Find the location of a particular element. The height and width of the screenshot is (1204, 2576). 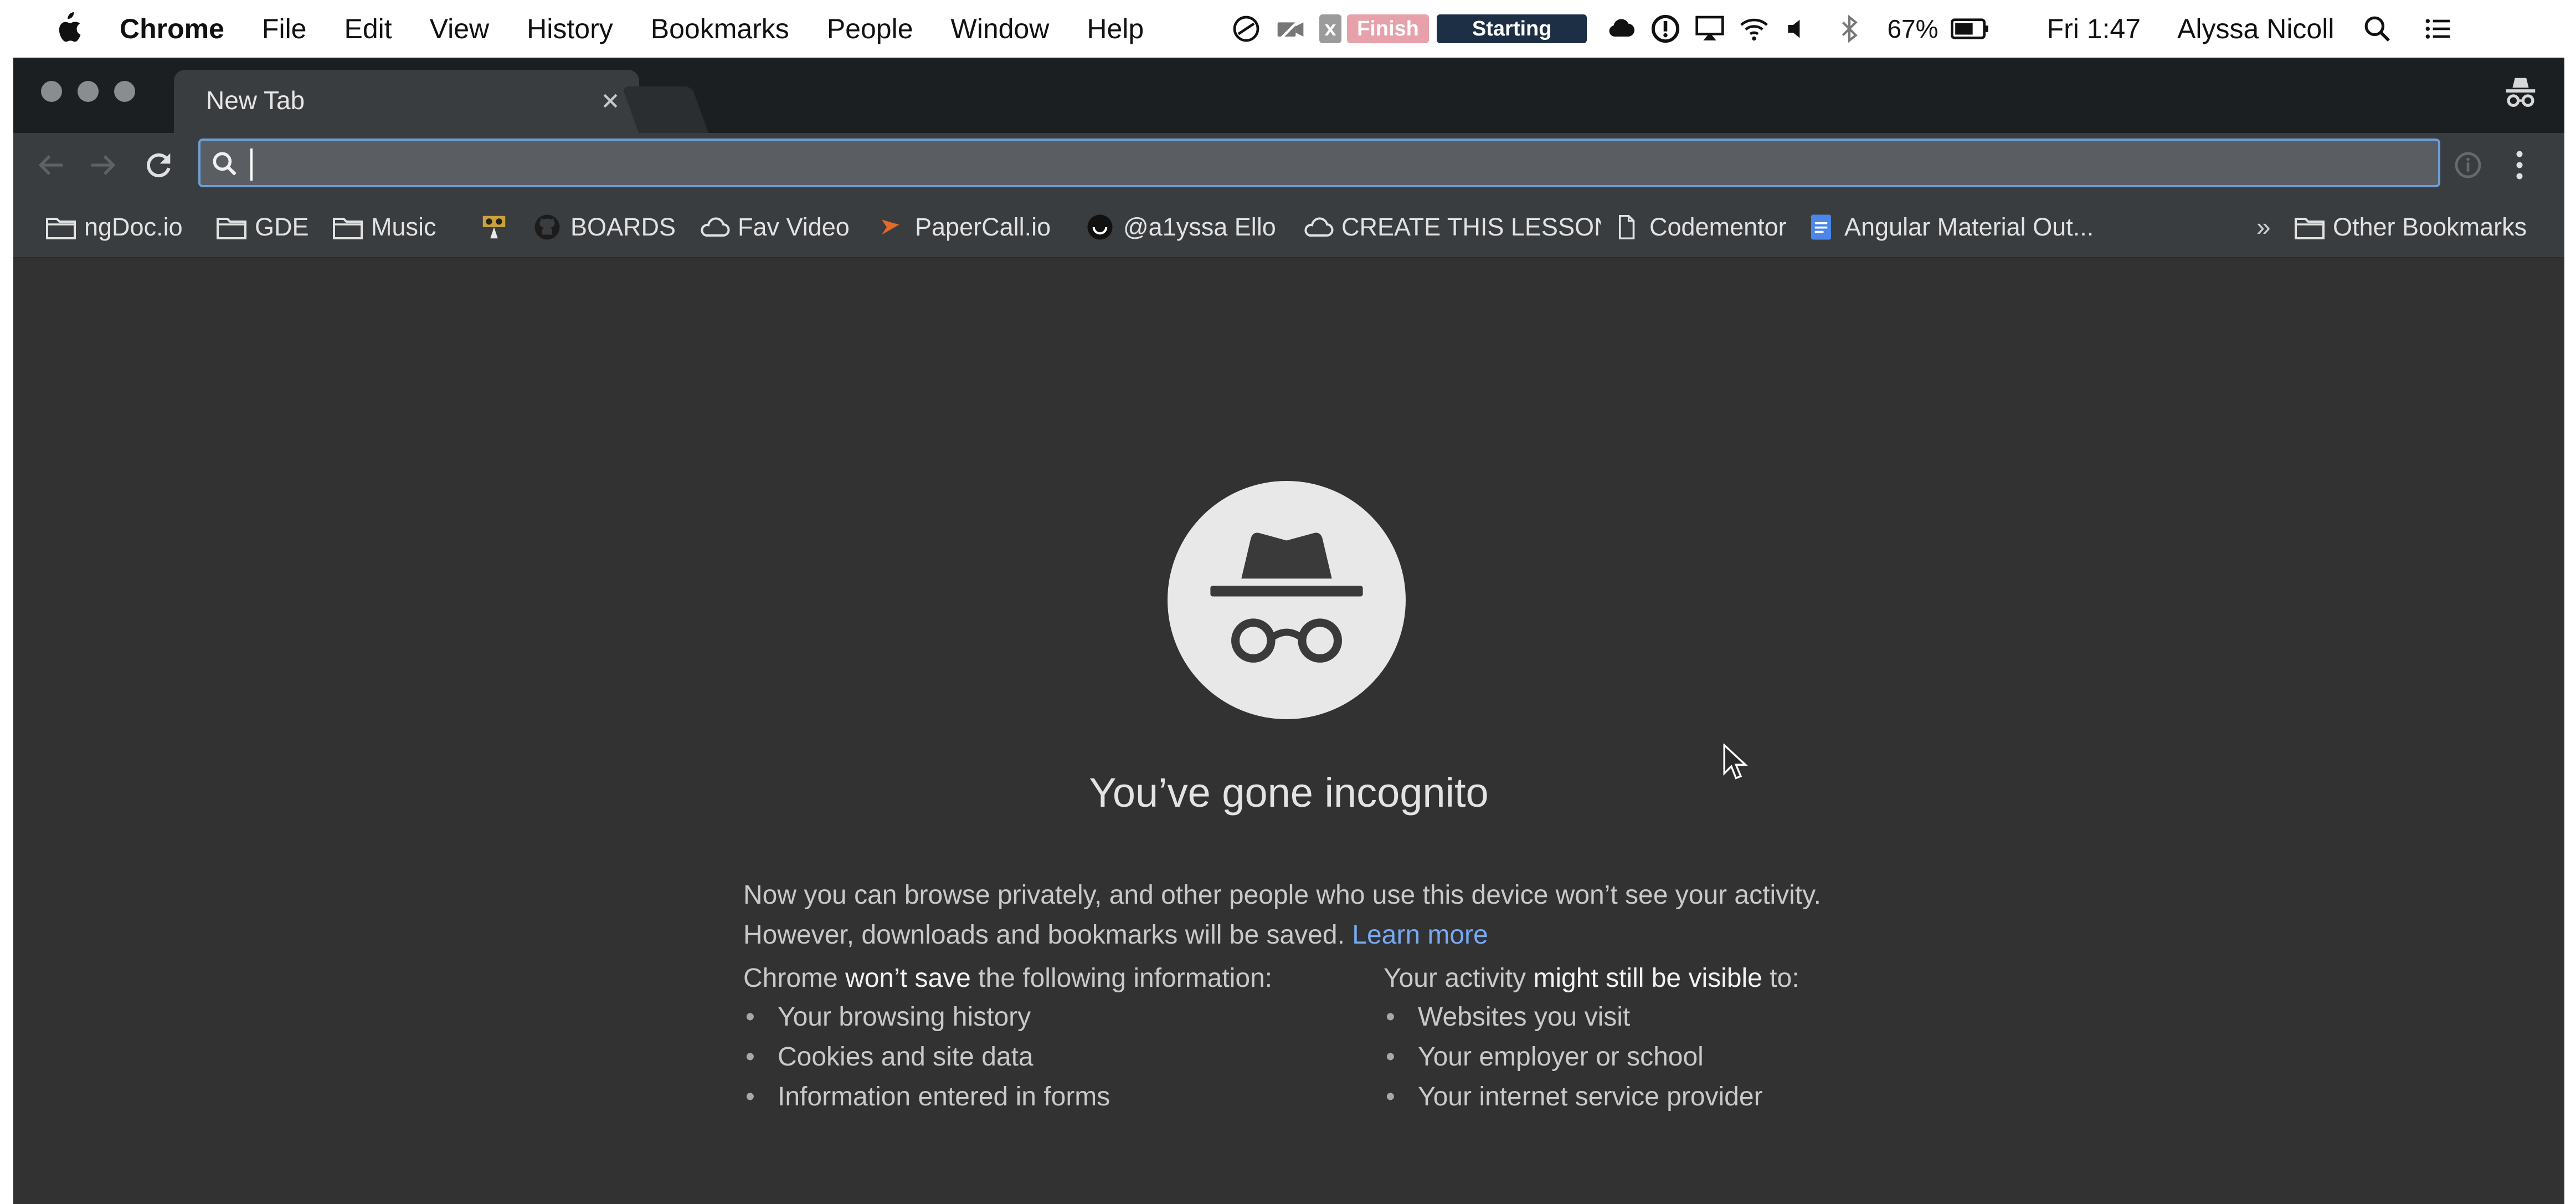

bookmark-codementor: Codementor is located at coordinates (1698, 227).